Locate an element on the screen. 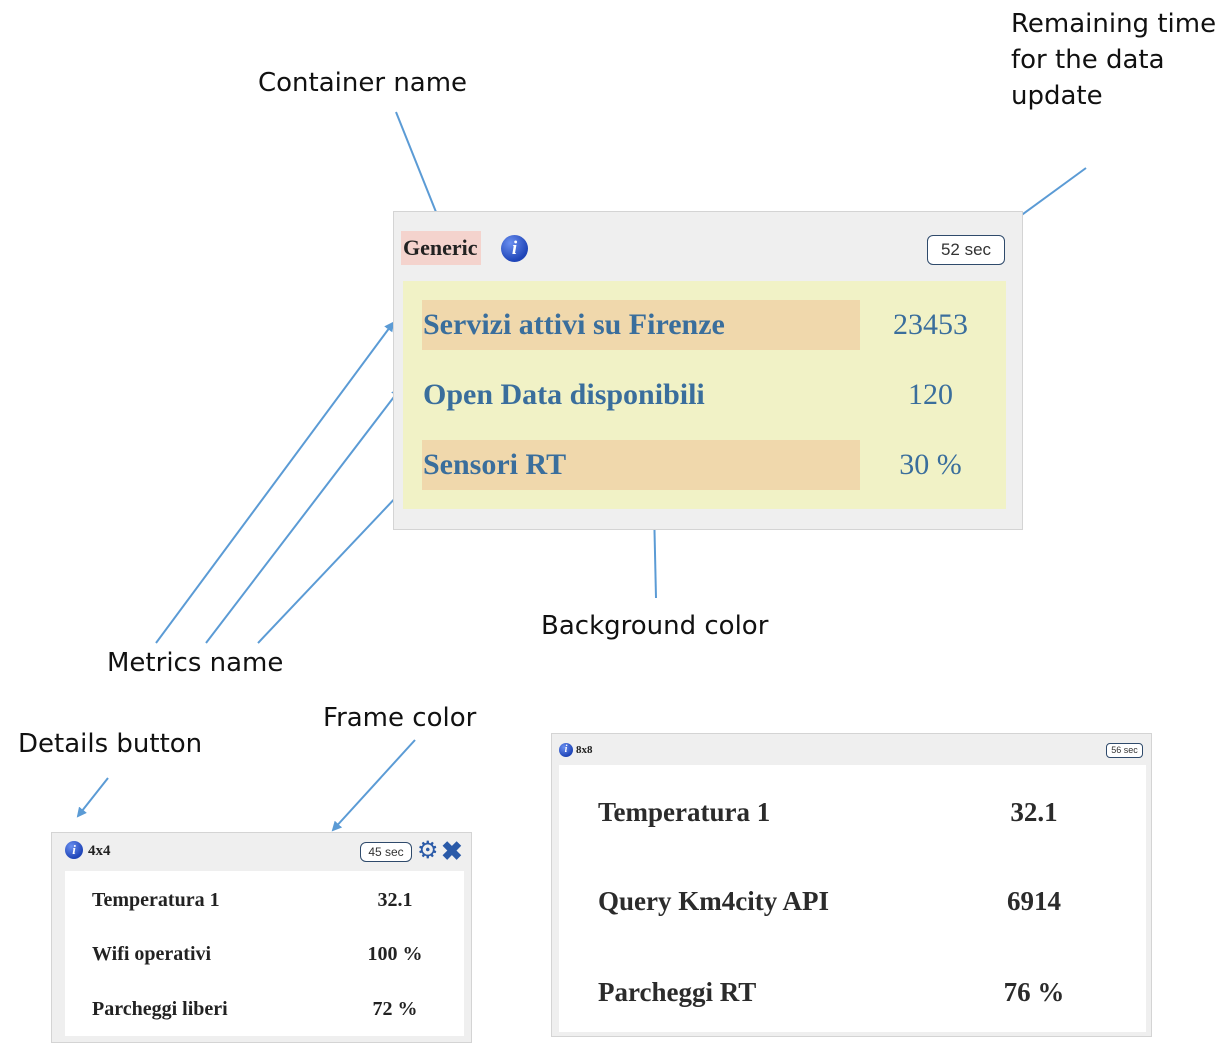 Image resolution: width=1221 pixels, height=1043 pixels. arrow-frame-color is located at coordinates (373, 785).